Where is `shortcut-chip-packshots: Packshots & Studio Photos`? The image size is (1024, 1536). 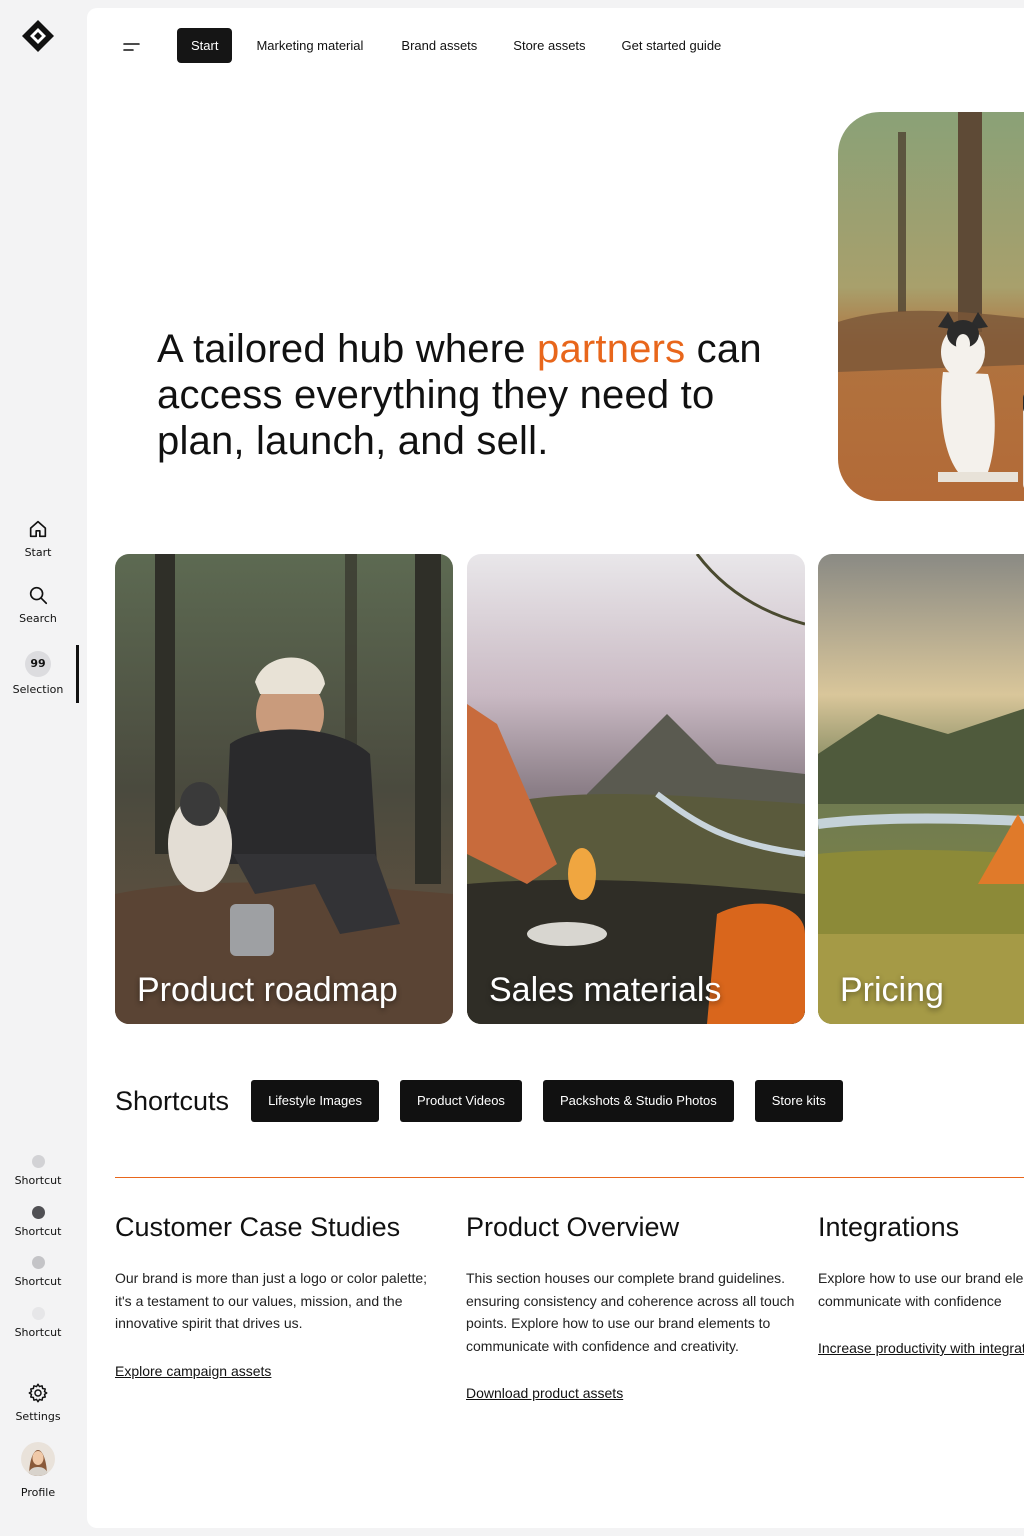 shortcut-chip-packshots: Packshots & Studio Photos is located at coordinates (638, 1101).